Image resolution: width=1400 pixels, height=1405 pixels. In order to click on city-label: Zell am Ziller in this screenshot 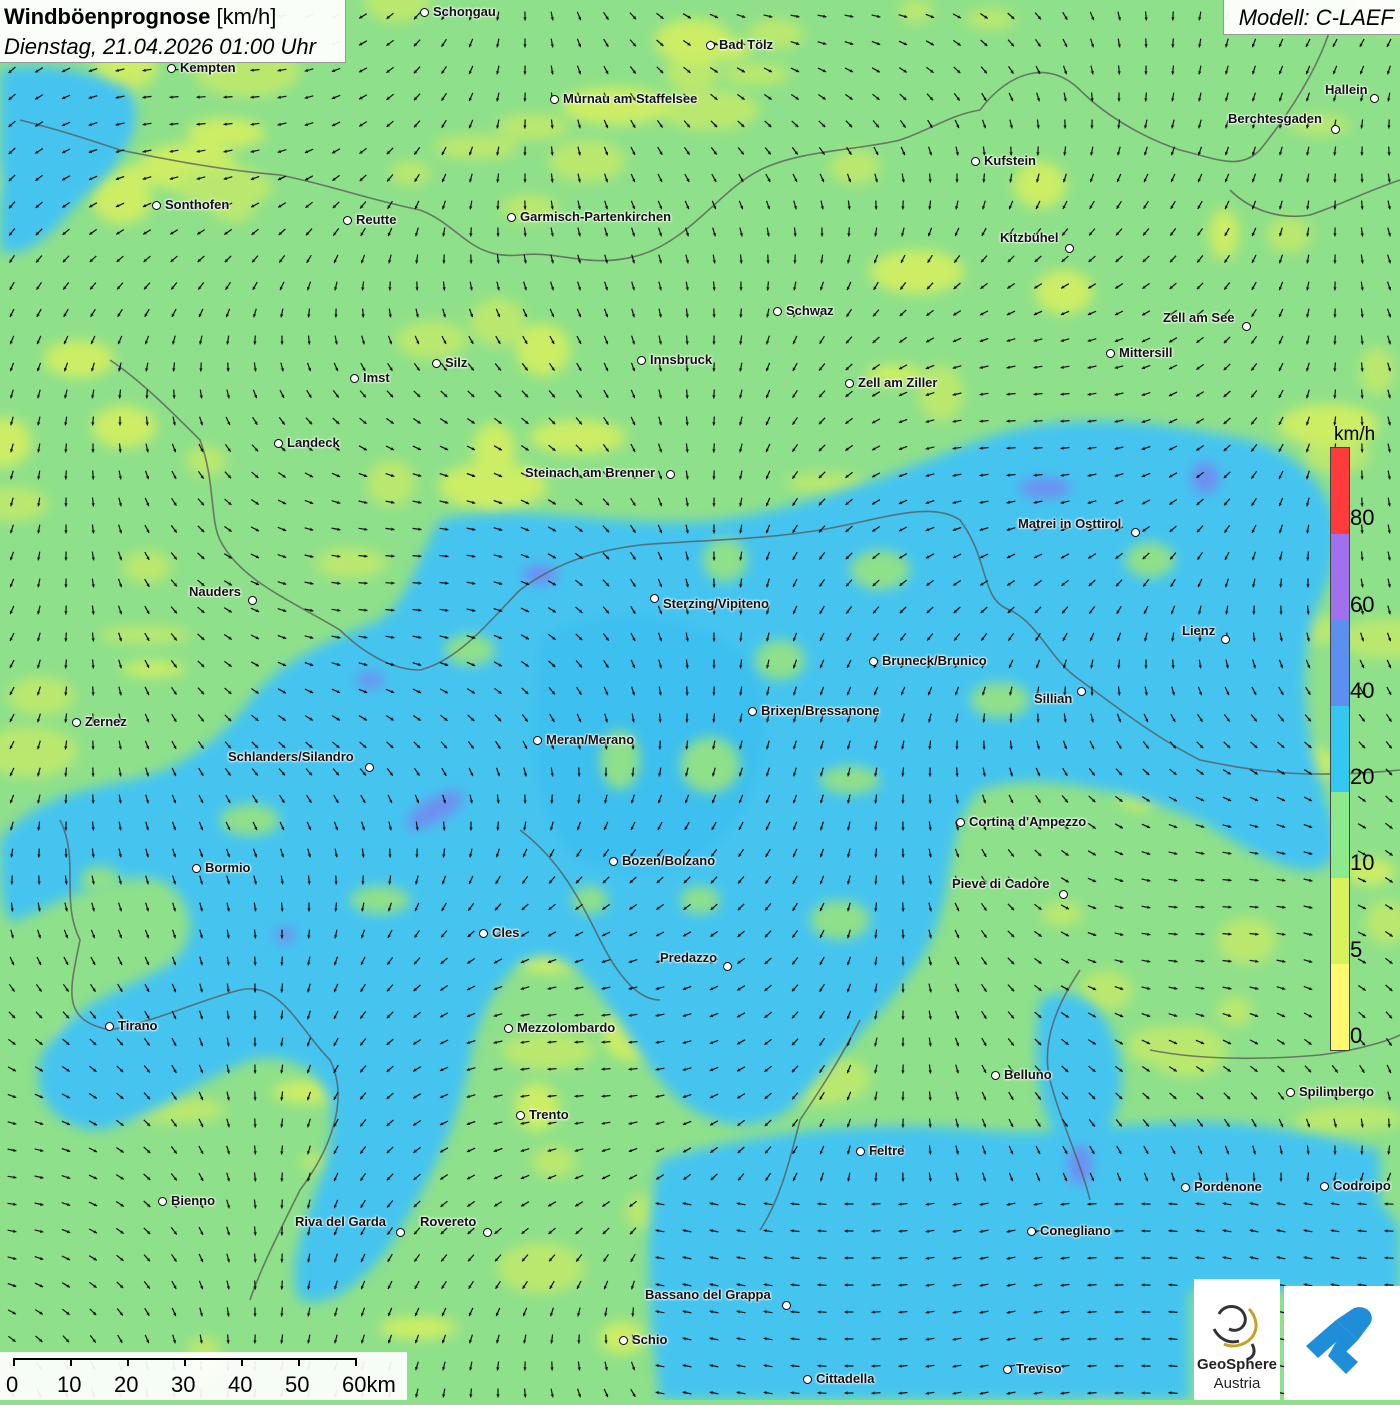, I will do `click(897, 382)`.